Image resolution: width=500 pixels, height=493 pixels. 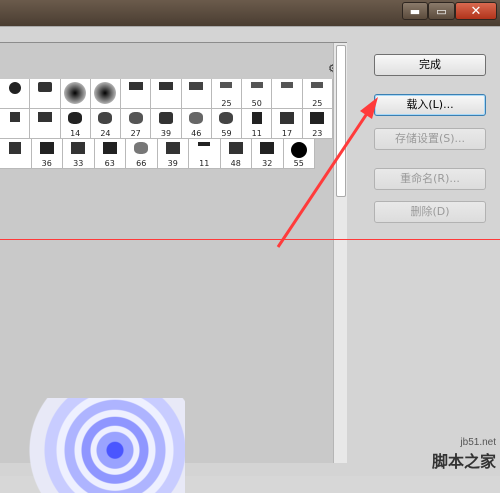 I want to click on brush-size: 66, so click(x=141, y=163).